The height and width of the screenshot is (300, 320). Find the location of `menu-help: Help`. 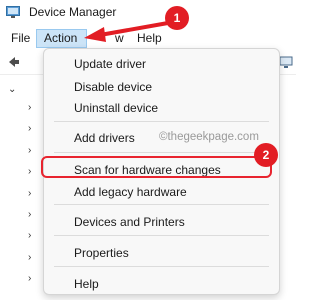

menu-help: Help is located at coordinates (149, 38).